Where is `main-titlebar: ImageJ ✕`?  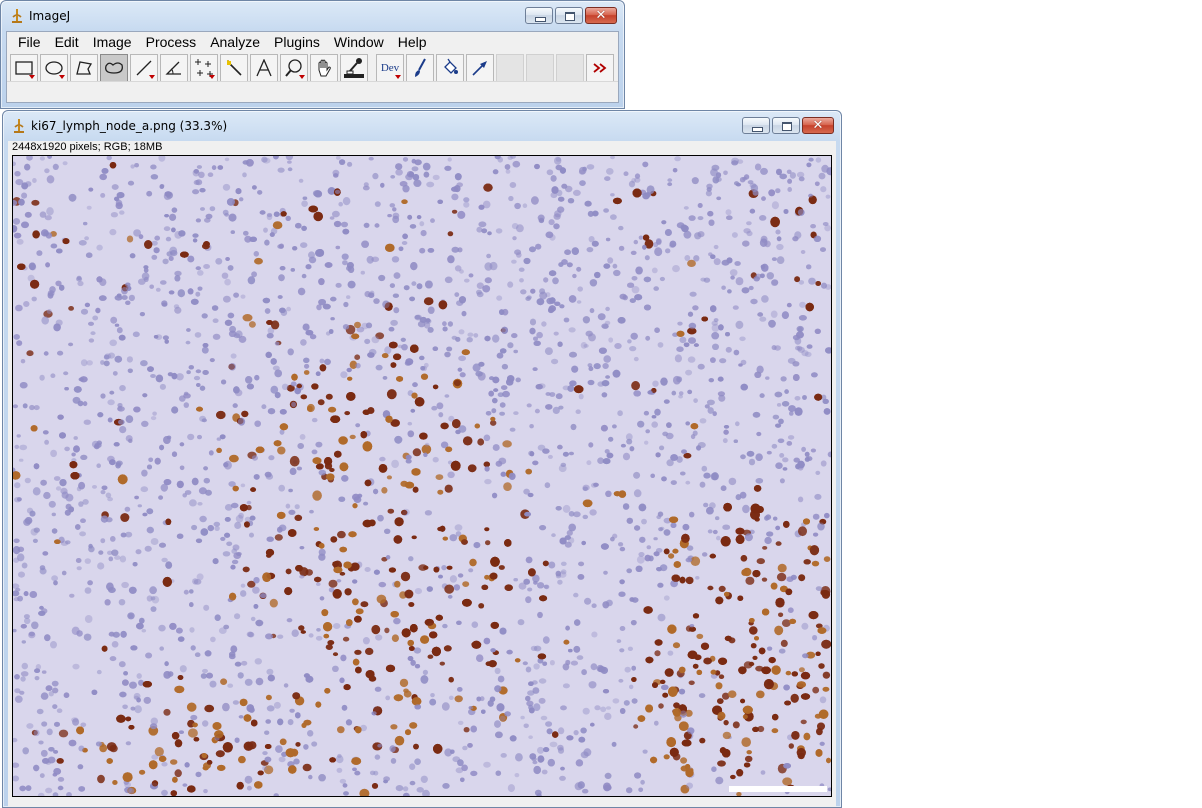
main-titlebar: ImageJ ✕ is located at coordinates (312, 16).